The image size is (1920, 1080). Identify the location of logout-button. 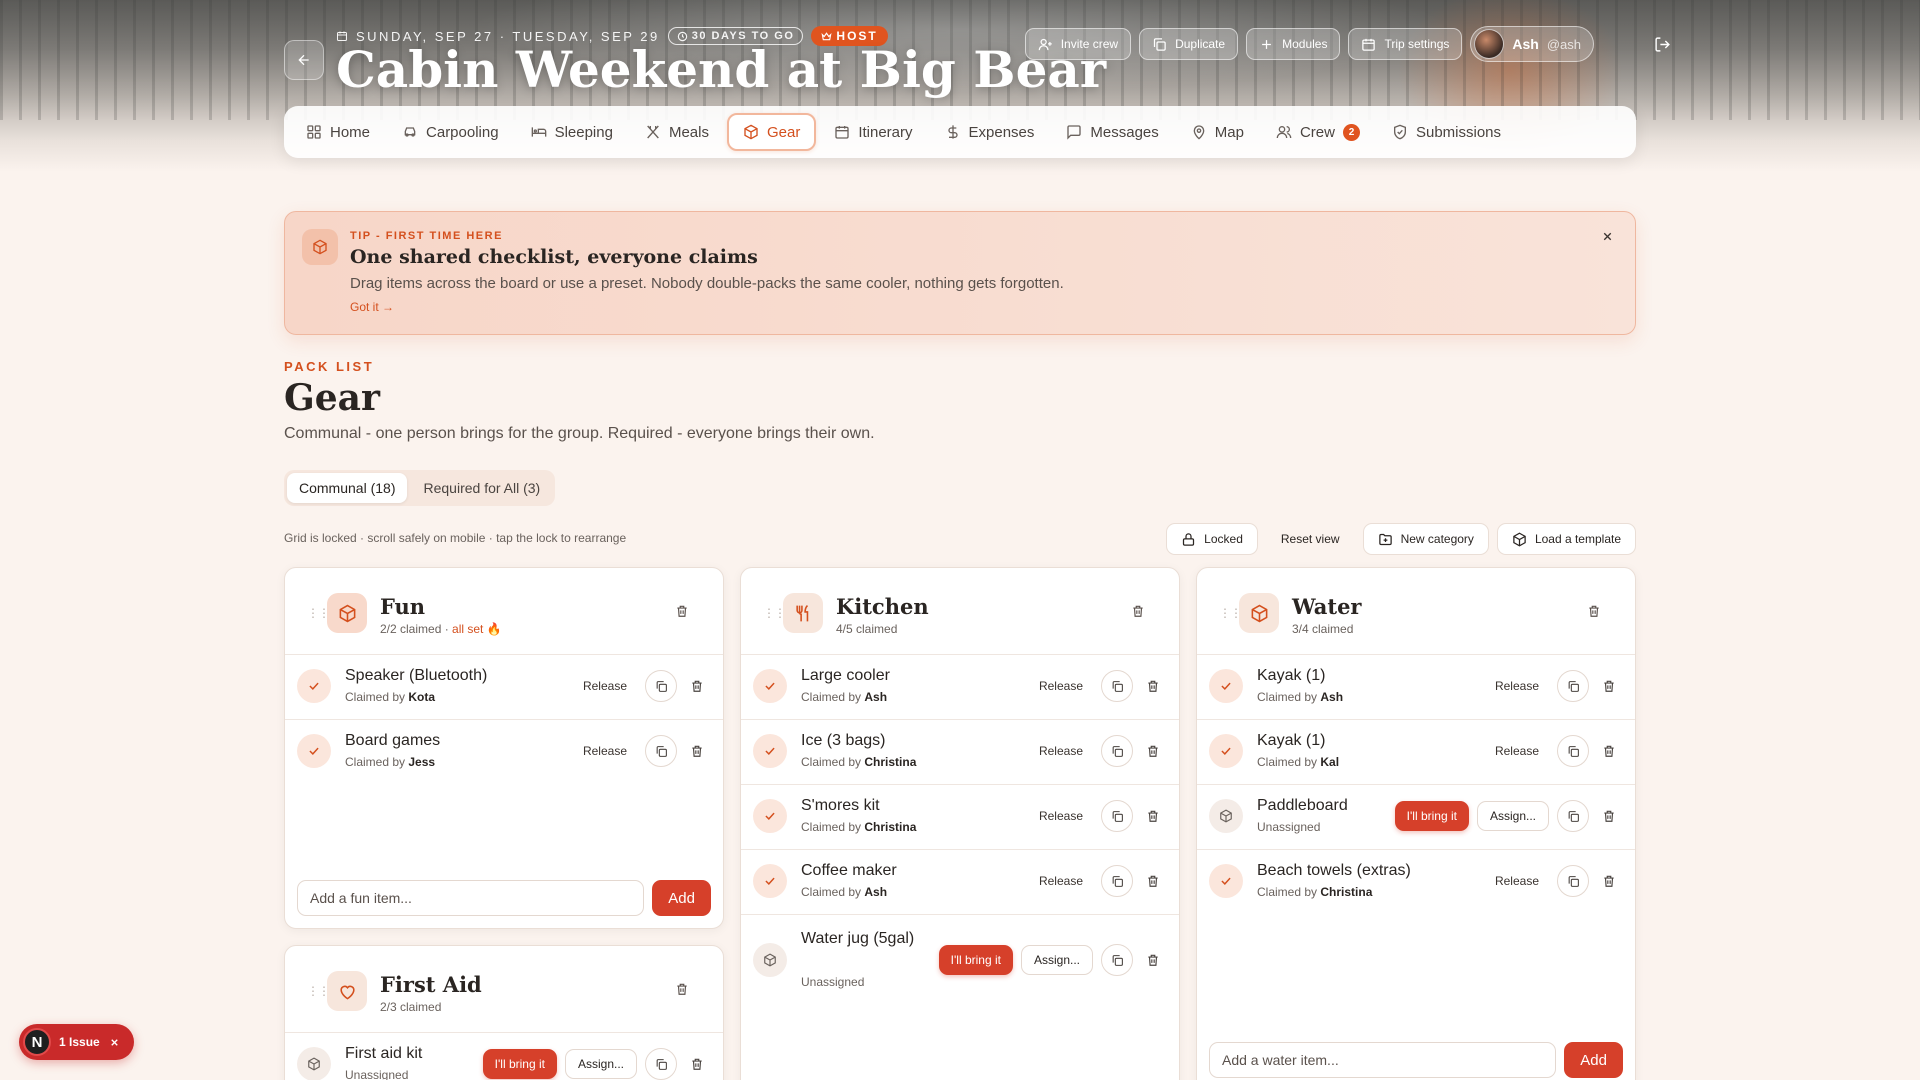
(1662, 44).